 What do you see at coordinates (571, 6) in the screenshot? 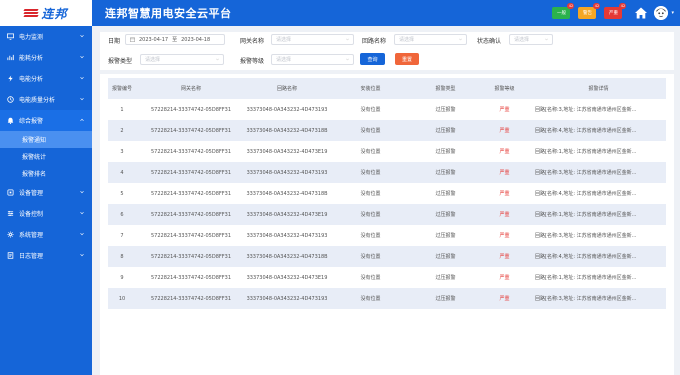
I see `alarm-general-count: 42` at bounding box center [571, 6].